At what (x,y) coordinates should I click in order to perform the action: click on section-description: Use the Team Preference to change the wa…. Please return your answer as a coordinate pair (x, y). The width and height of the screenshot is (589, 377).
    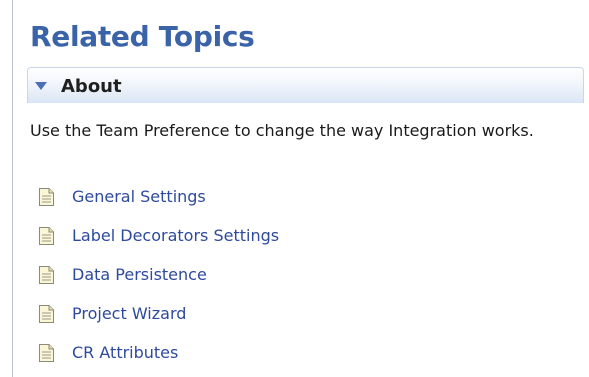
    Looking at the image, I should click on (282, 130).